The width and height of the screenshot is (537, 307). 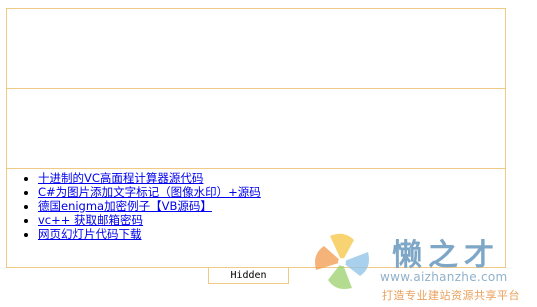 What do you see at coordinates (149, 234) in the screenshot?
I see `list-item: 网页幻灯片代码下载` at bounding box center [149, 234].